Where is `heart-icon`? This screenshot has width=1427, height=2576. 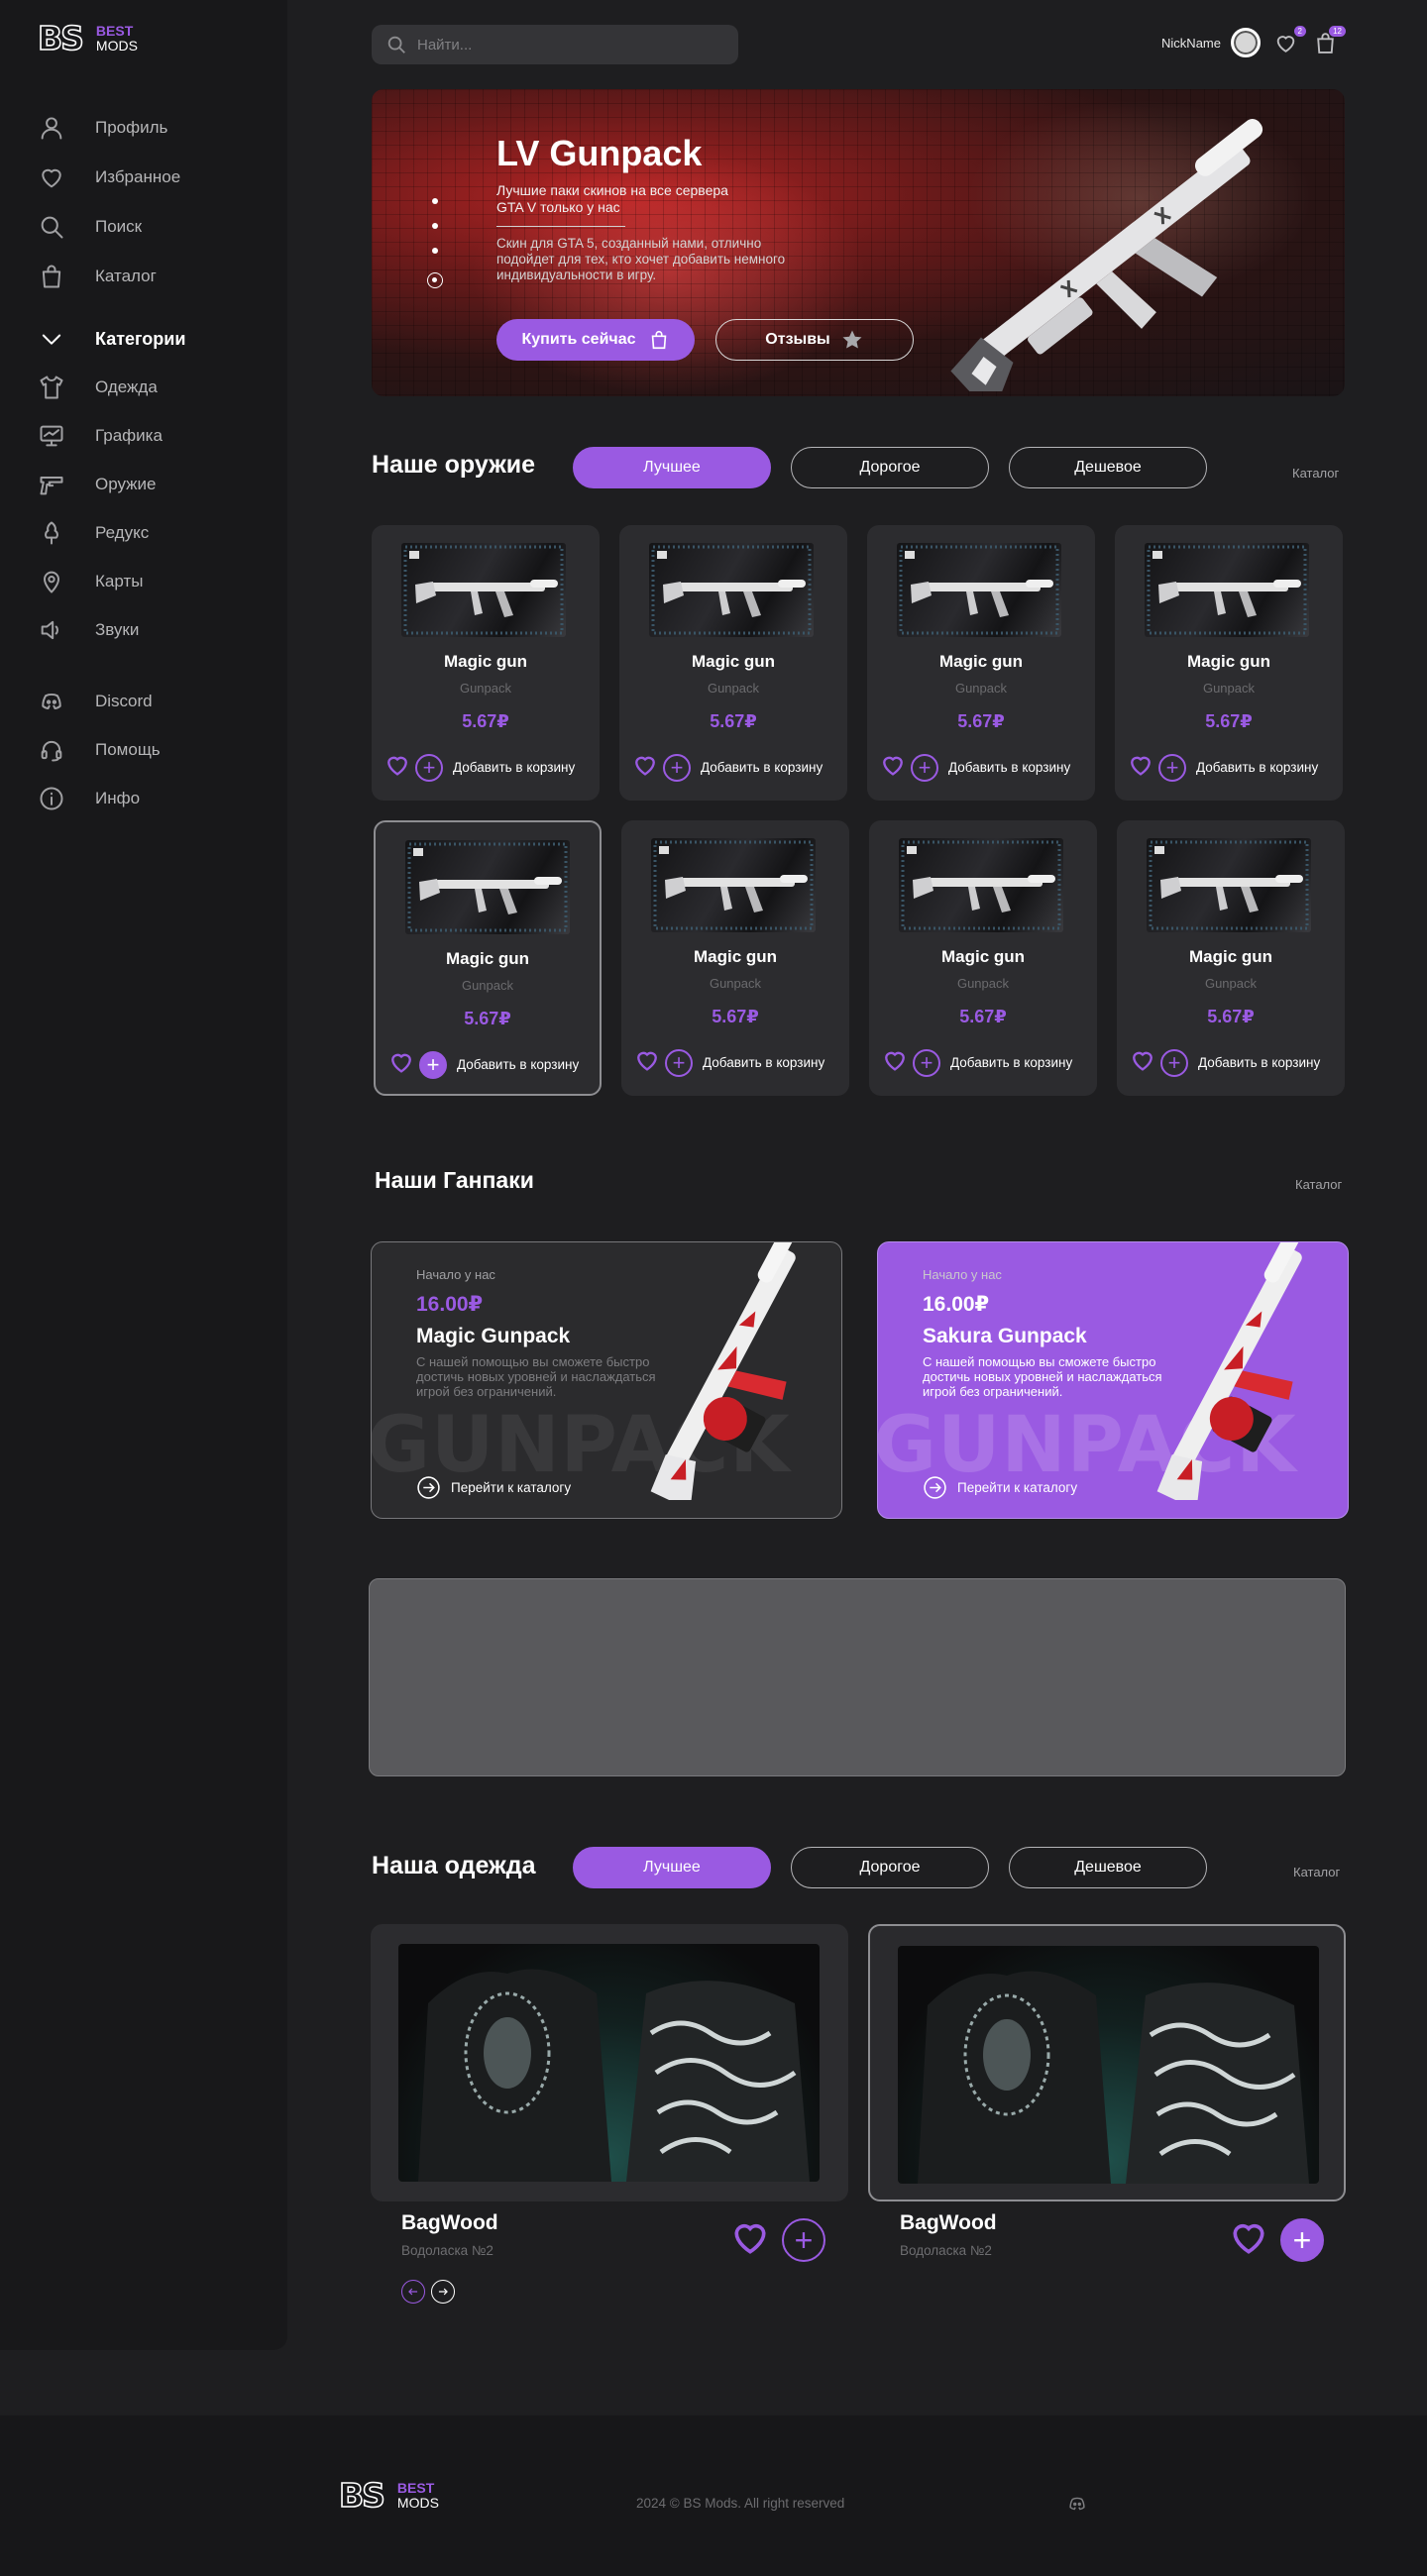
heart-icon is located at coordinates (1248, 2238).